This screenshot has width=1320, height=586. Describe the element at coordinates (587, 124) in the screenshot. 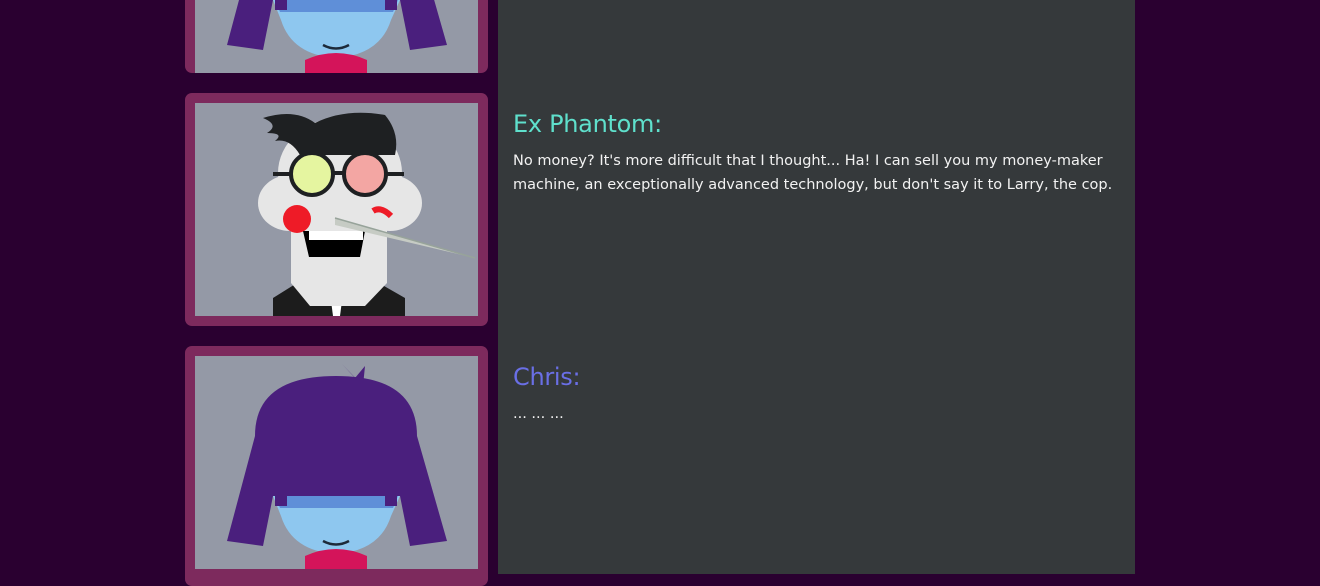

I see `speaker-name: Ex Phantom:` at that location.